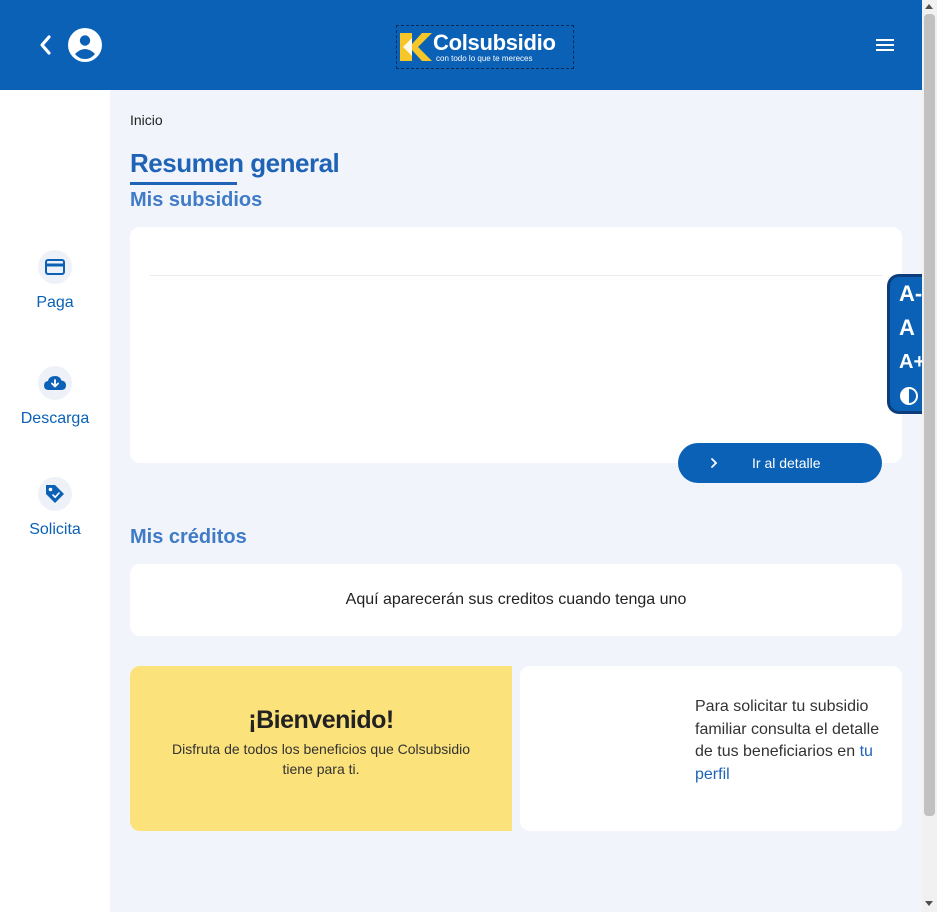  I want to click on scroll-thumb, so click(929, 415).